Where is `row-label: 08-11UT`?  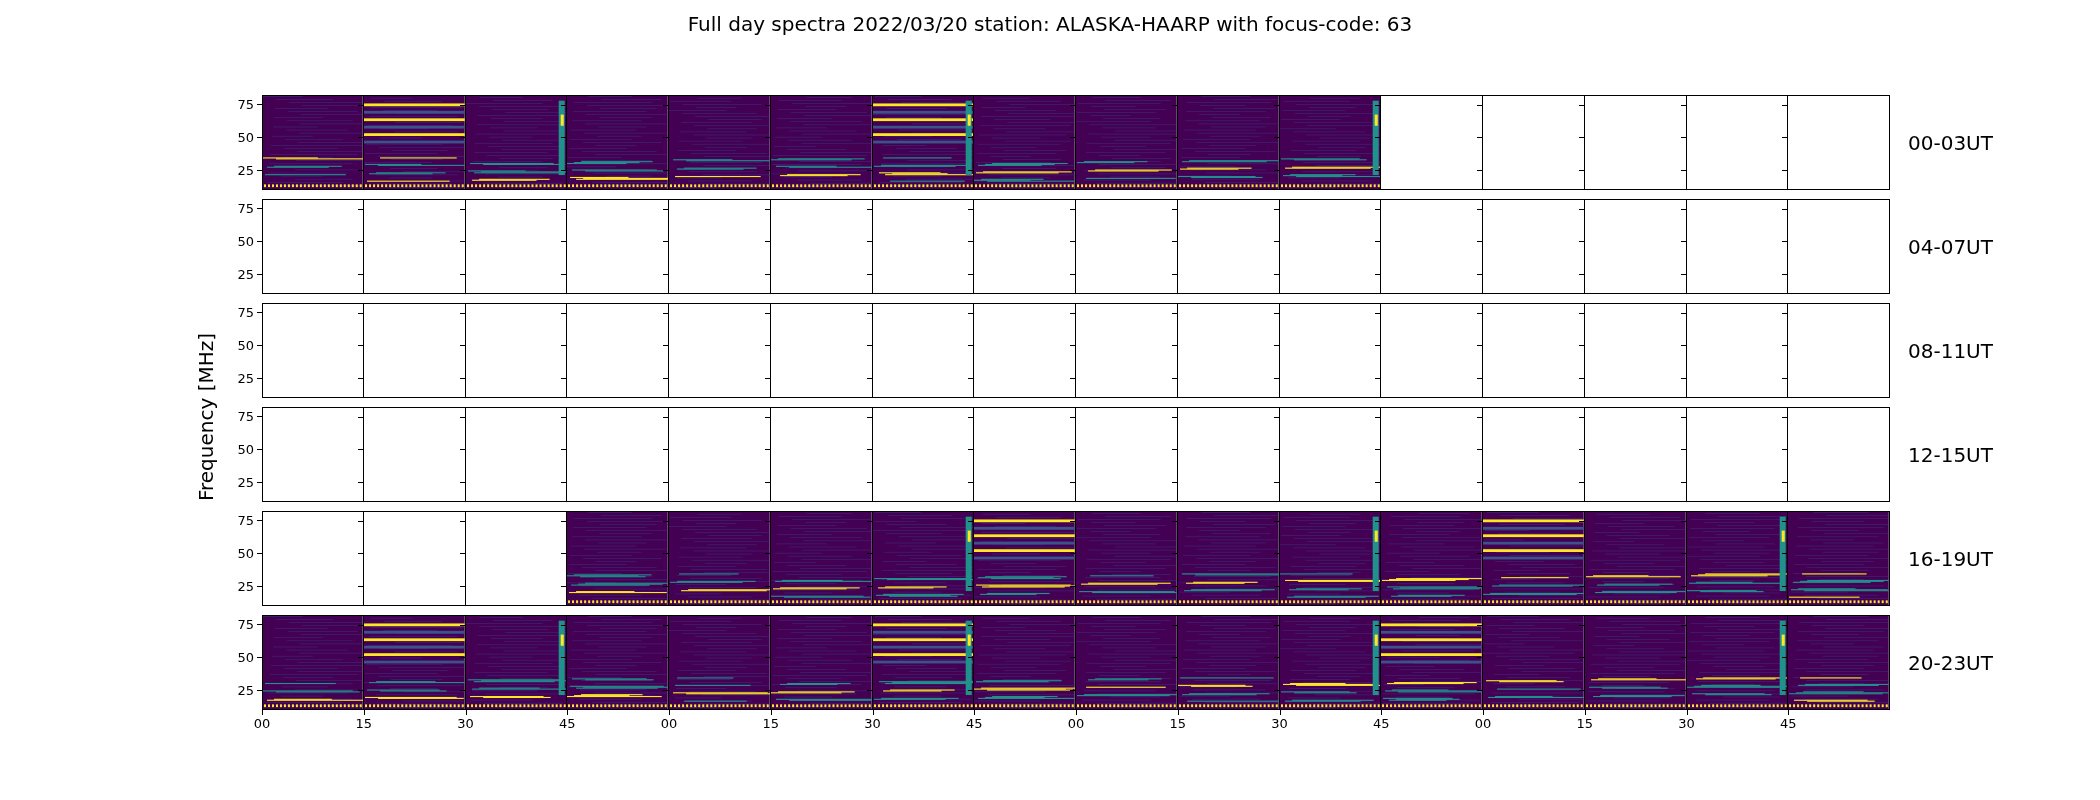 row-label: 08-11UT is located at coordinates (1950, 350).